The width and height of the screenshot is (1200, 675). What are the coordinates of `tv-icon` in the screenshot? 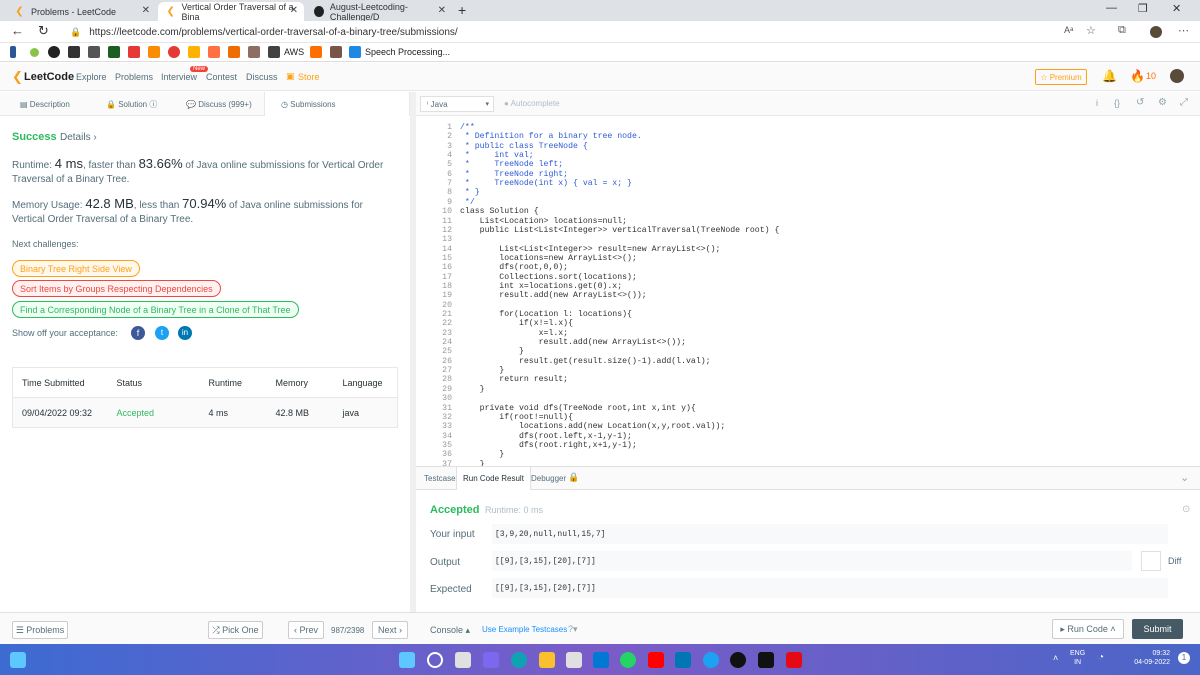 It's located at (766, 660).